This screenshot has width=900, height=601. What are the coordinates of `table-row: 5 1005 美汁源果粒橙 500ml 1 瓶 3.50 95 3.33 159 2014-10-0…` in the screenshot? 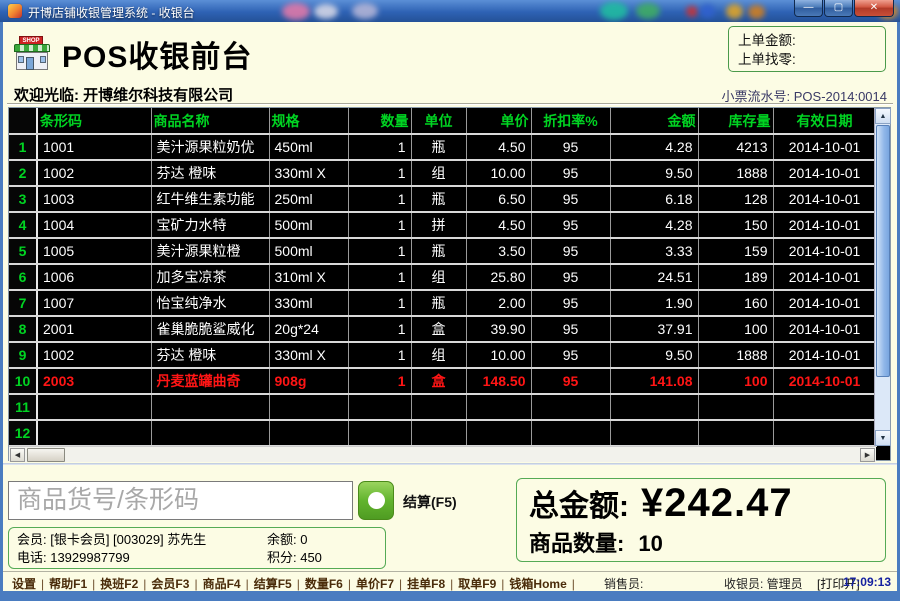 It's located at (443, 251).